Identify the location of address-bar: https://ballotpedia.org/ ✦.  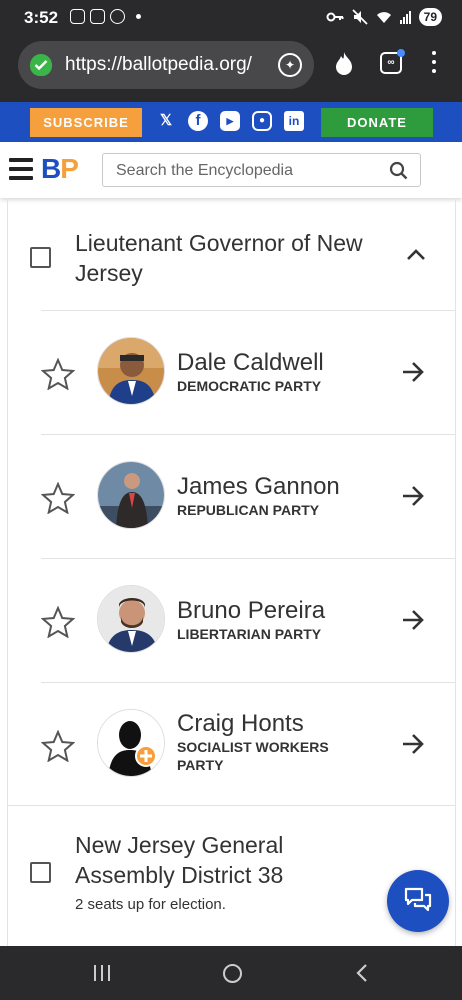
(166, 65).